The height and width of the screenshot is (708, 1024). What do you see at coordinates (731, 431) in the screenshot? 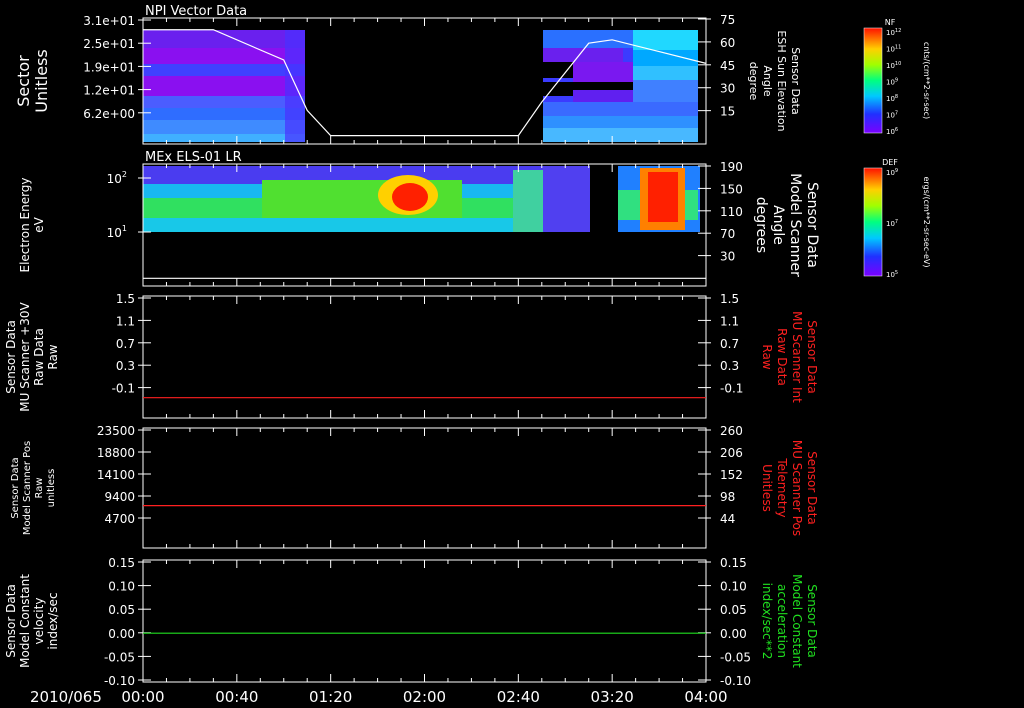
I see `y2-tick-label: 260` at bounding box center [731, 431].